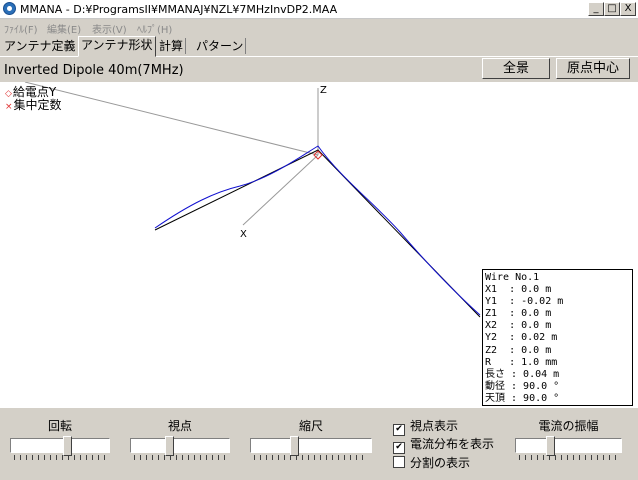 The width and height of the screenshot is (638, 480). What do you see at coordinates (64, 28) in the screenshot?
I see `menu-edit: 編集(E)` at bounding box center [64, 28].